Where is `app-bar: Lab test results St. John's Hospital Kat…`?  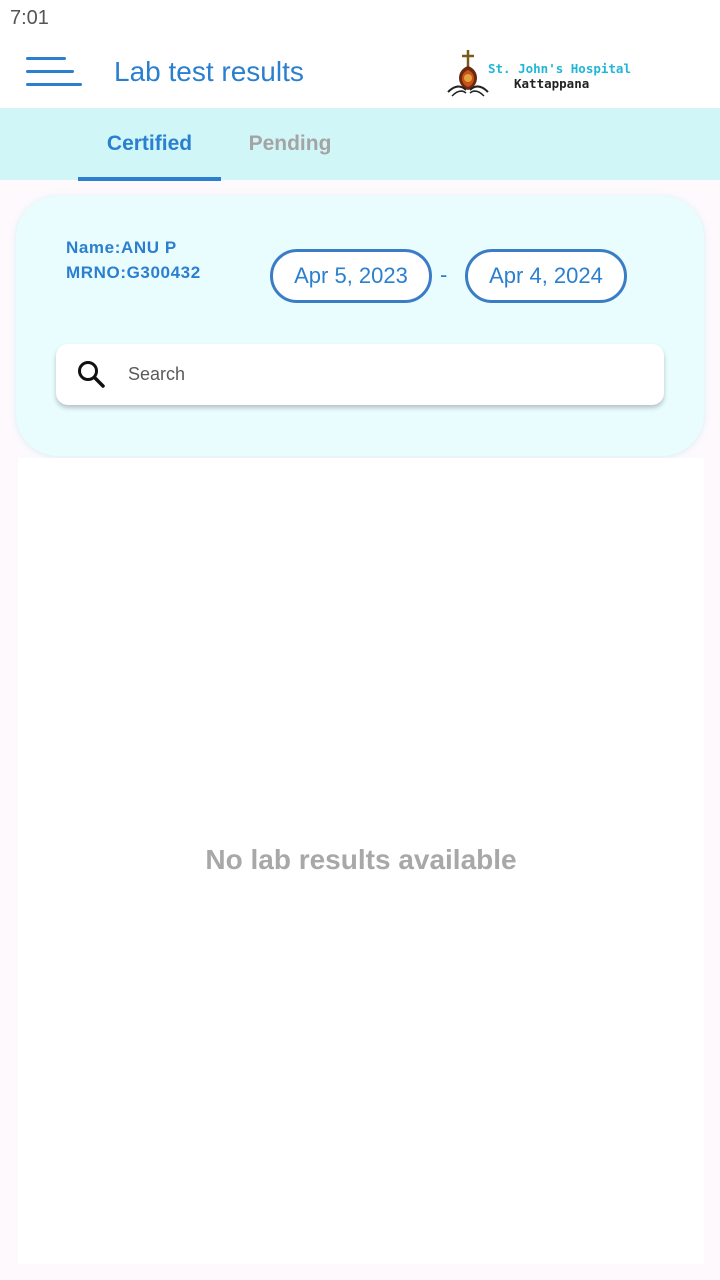
app-bar: Lab test results St. John's Hospital Kat… is located at coordinates (360, 73).